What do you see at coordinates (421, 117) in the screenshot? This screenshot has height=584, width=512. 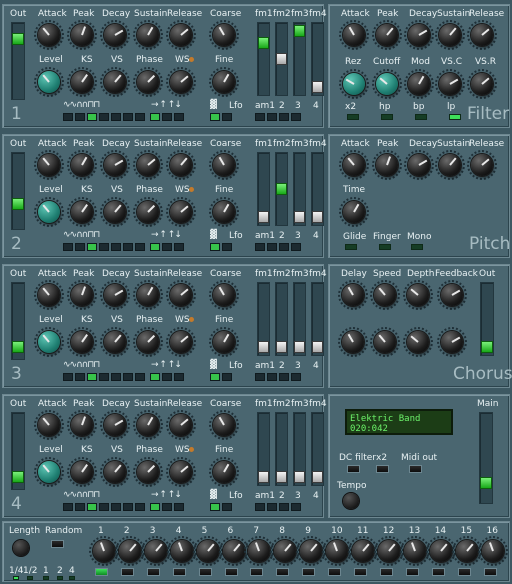 I see `filter-bp-toggle` at bounding box center [421, 117].